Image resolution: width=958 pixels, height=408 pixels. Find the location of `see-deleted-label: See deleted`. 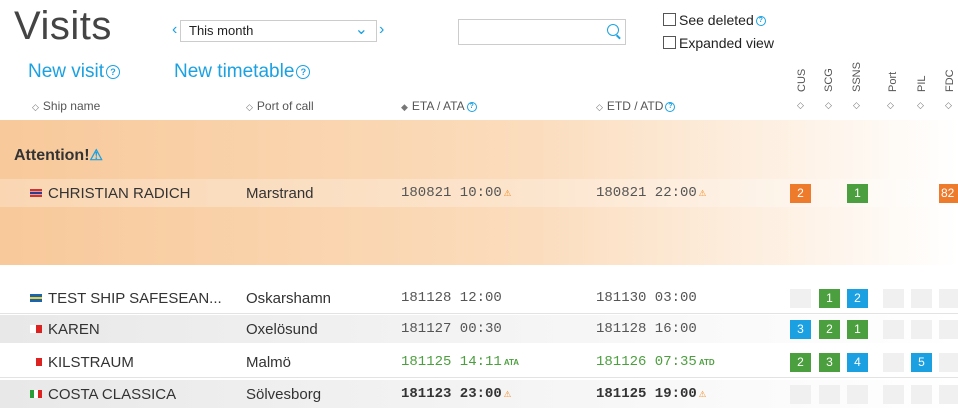

see-deleted-label: See deleted is located at coordinates (716, 20).